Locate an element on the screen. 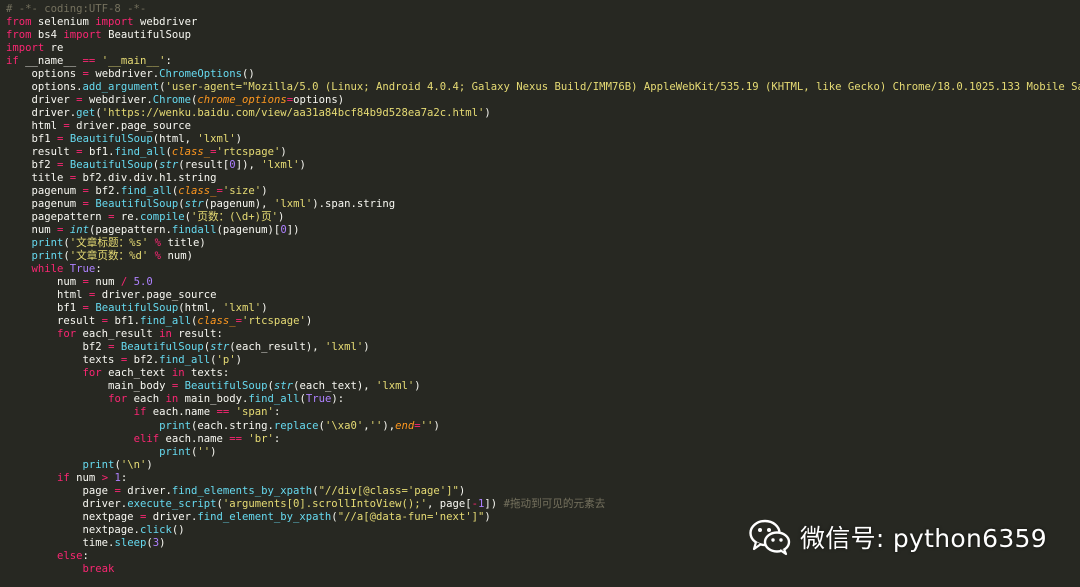 The height and width of the screenshot is (587, 1080). code-line: texts = bf2.find_all('p') is located at coordinates (543, 360).